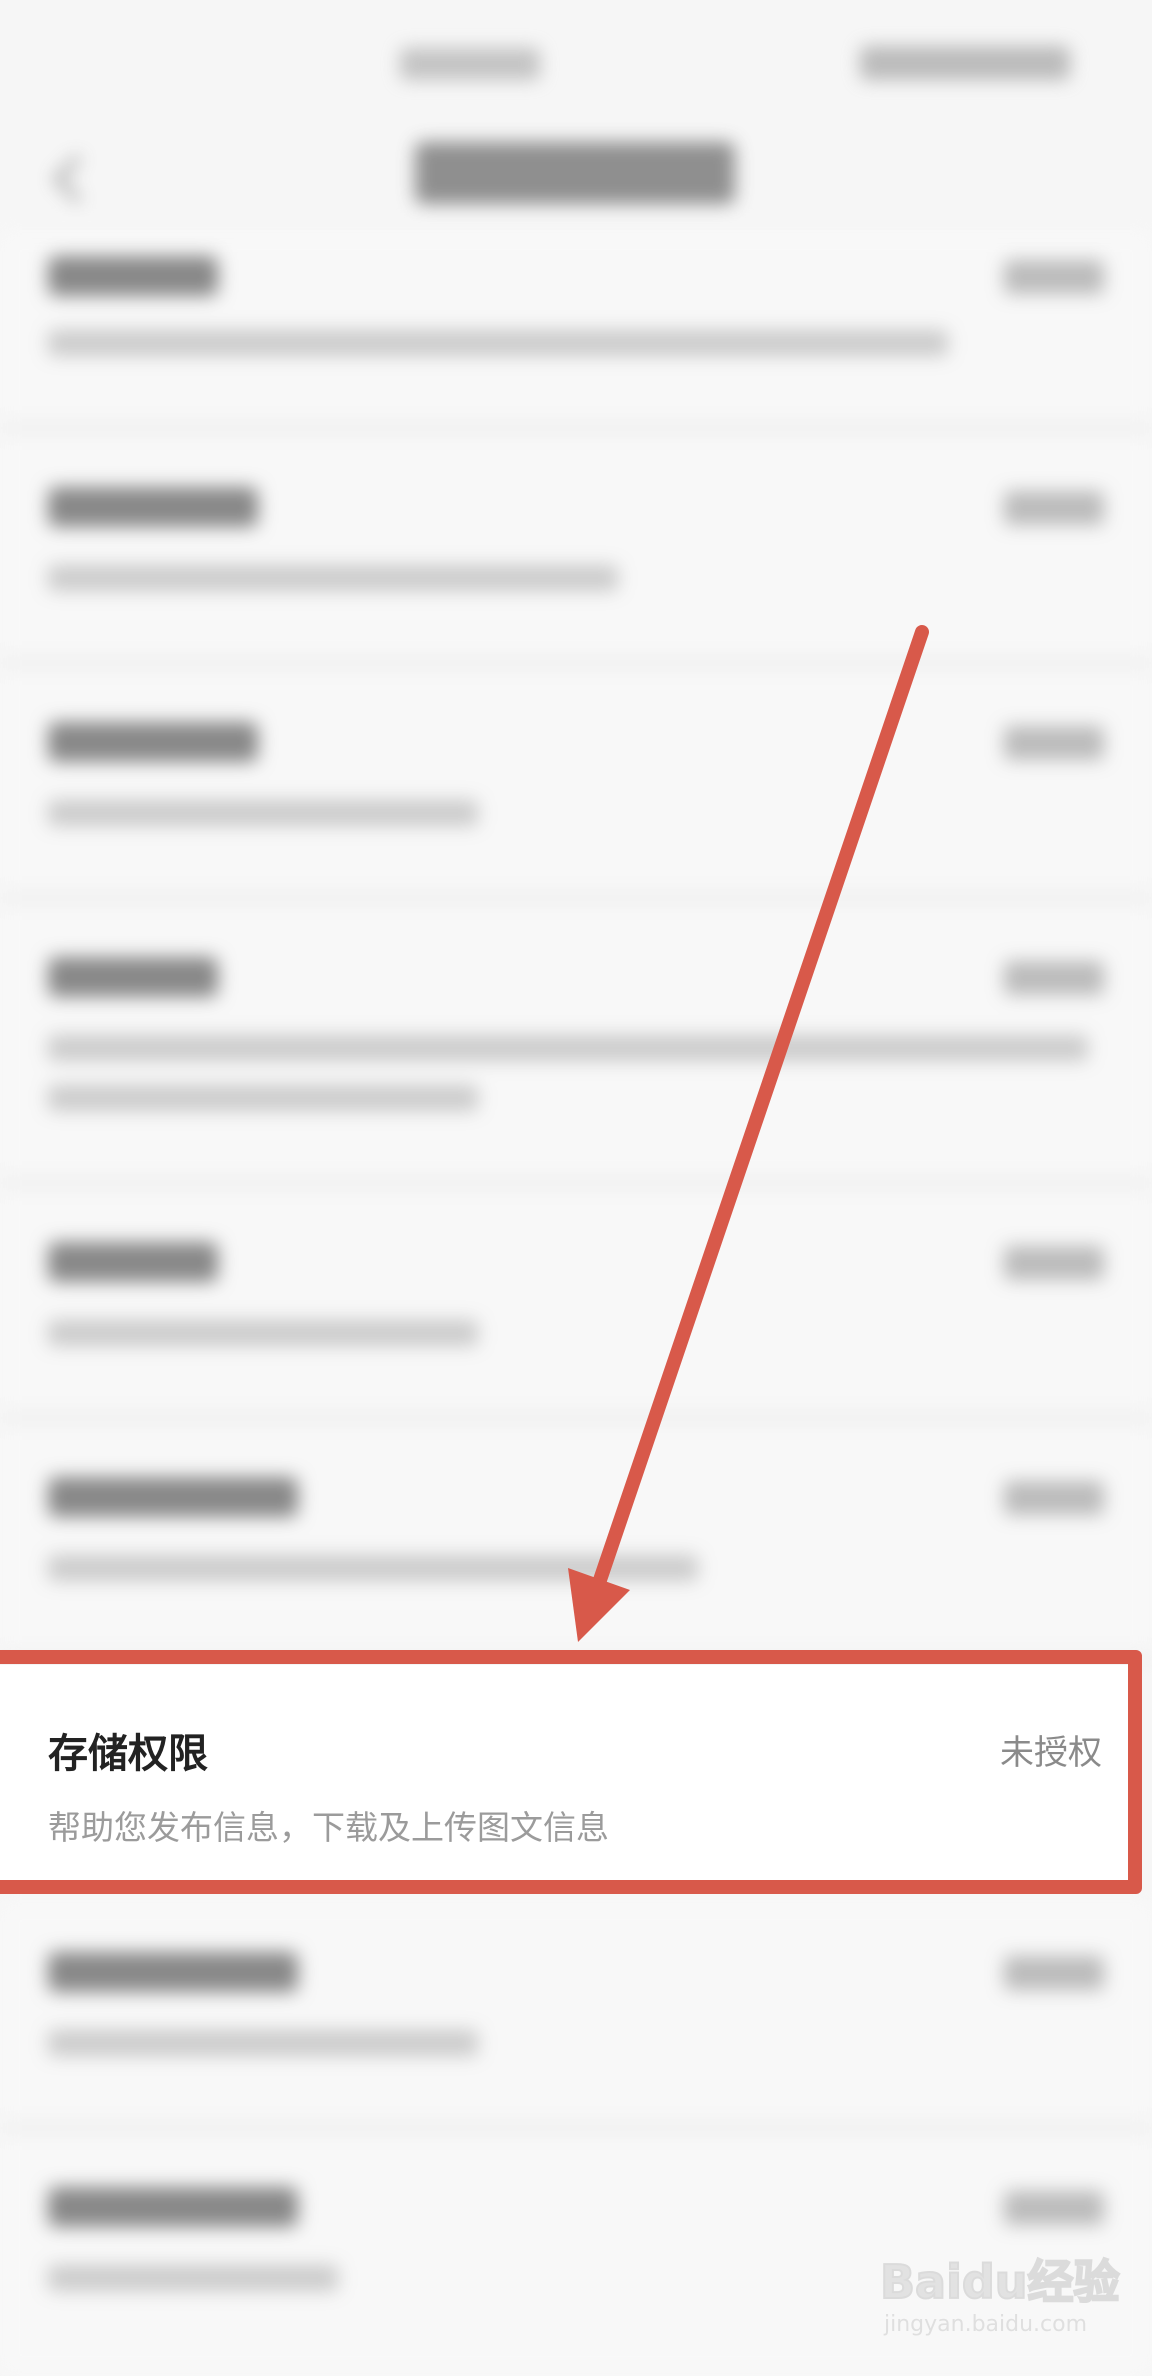  Describe the element at coordinates (470, 64) in the screenshot. I see `status-time` at that location.